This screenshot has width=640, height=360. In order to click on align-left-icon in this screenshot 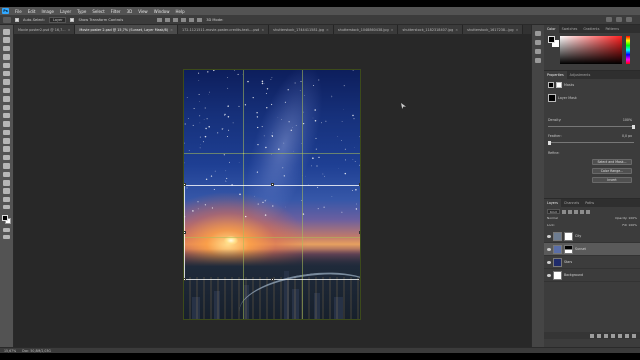, I will do `click(160, 19)`.